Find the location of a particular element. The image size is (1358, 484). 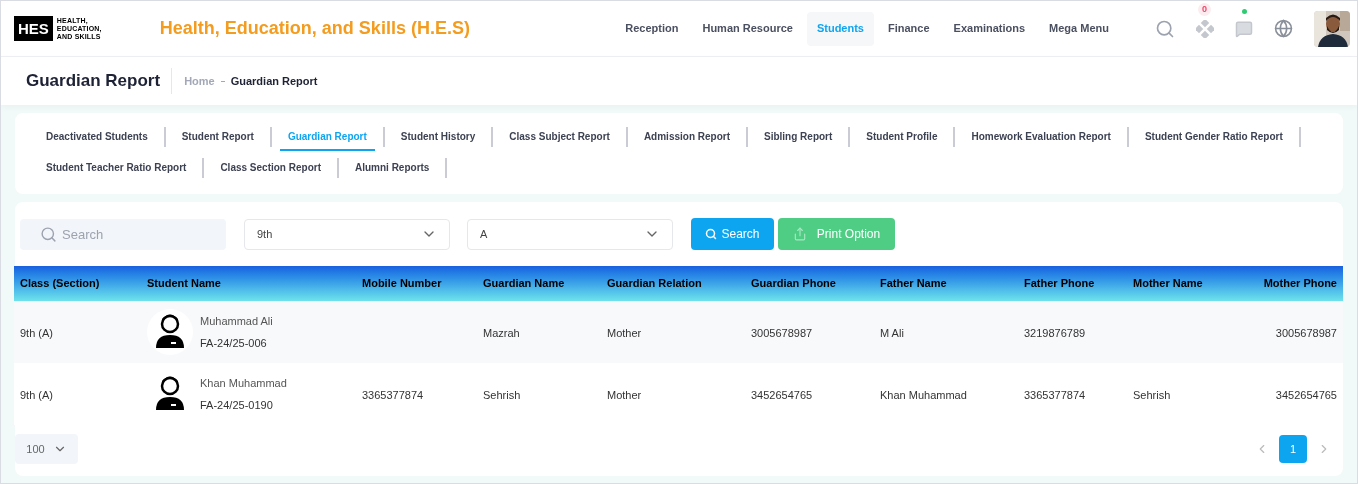

column-header: Guardian Phone is located at coordinates (793, 284).